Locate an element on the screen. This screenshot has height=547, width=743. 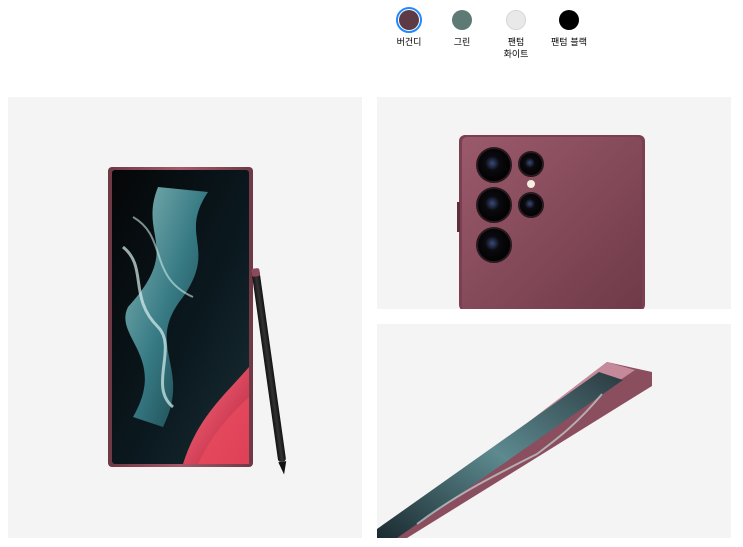
phone-side-illustration is located at coordinates (514, 450).